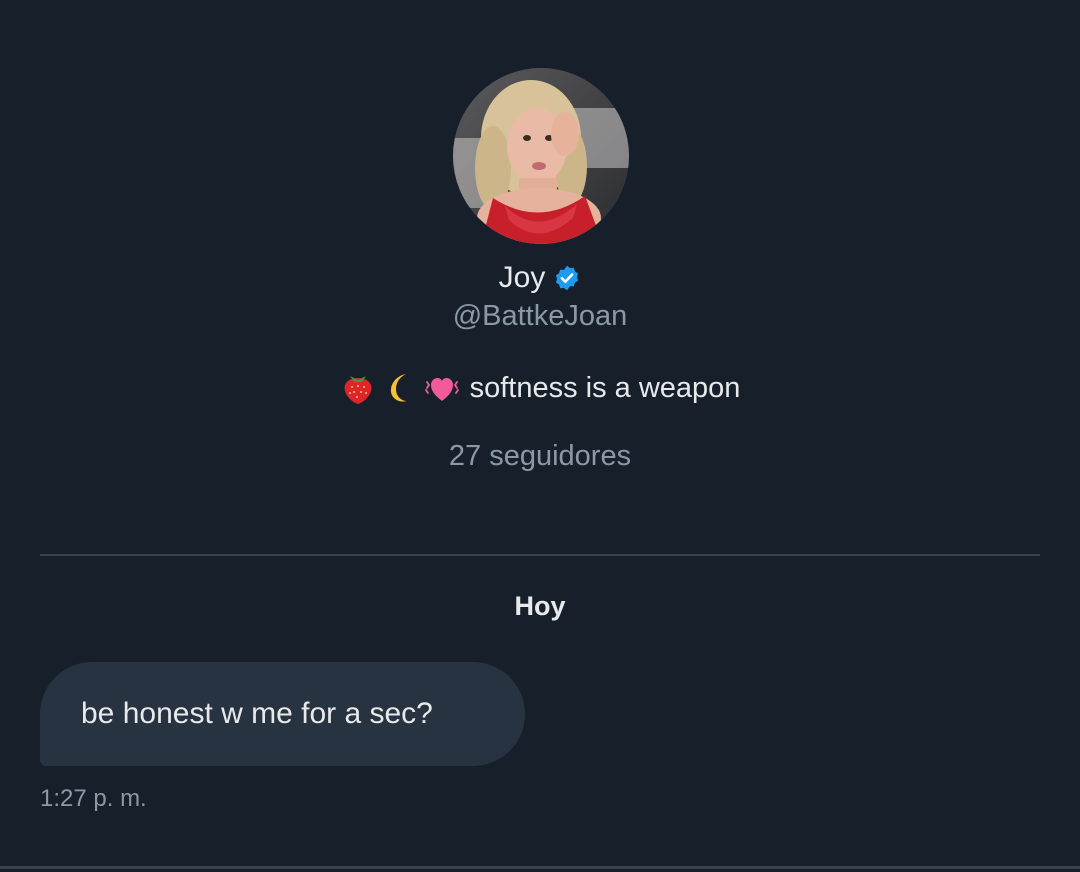  What do you see at coordinates (93, 798) in the screenshot?
I see `message-timestamp: 1:27 p. m.` at bounding box center [93, 798].